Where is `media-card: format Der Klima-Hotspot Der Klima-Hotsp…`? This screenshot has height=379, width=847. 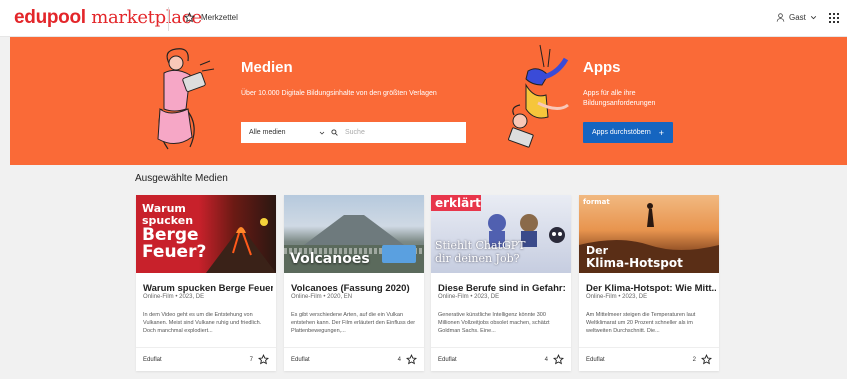
media-card: format Der Klima-Hotspot Der Klima-Hotsp… is located at coordinates (649, 283).